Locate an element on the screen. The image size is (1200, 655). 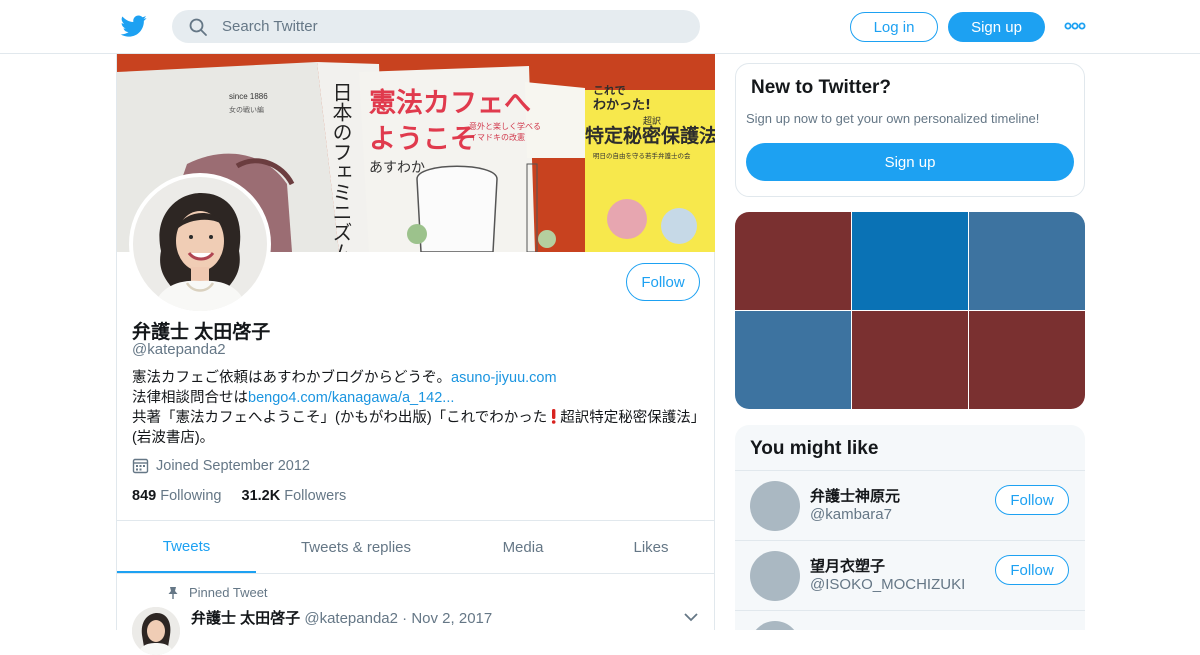
joined-date: Joined September 2012 is located at coordinates (221, 465).